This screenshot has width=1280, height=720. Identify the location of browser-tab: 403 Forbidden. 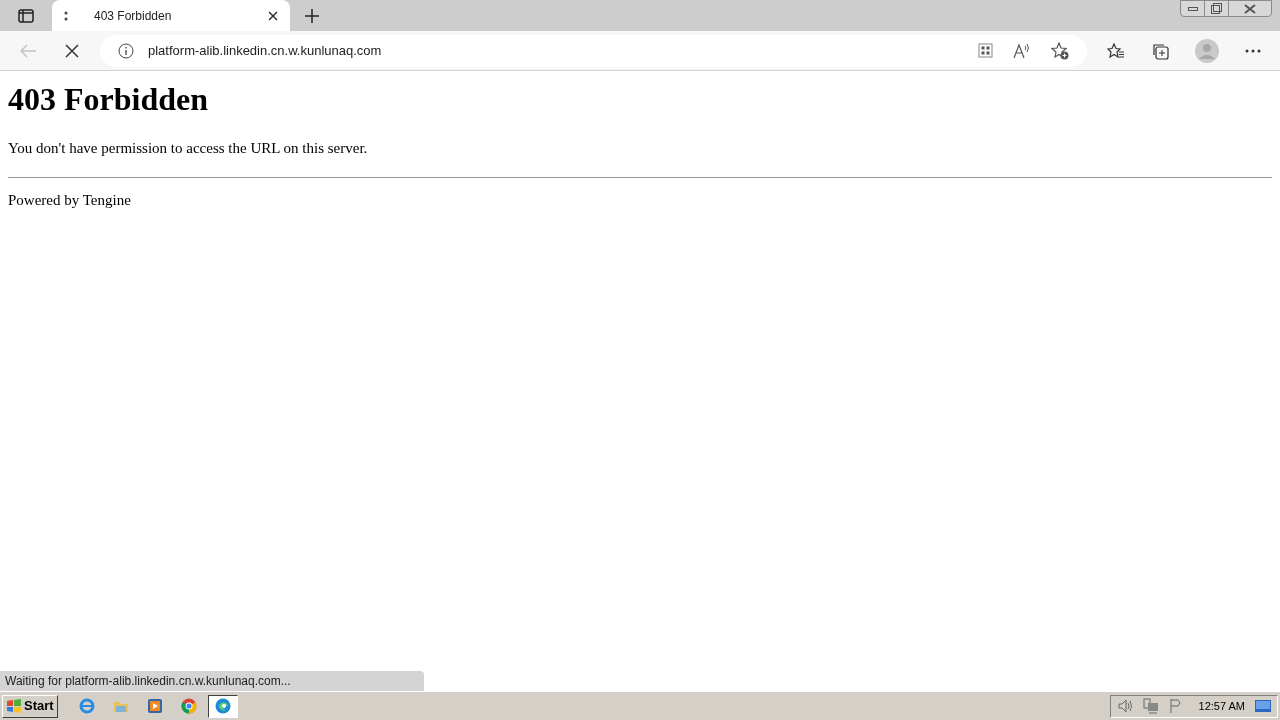
(171, 15).